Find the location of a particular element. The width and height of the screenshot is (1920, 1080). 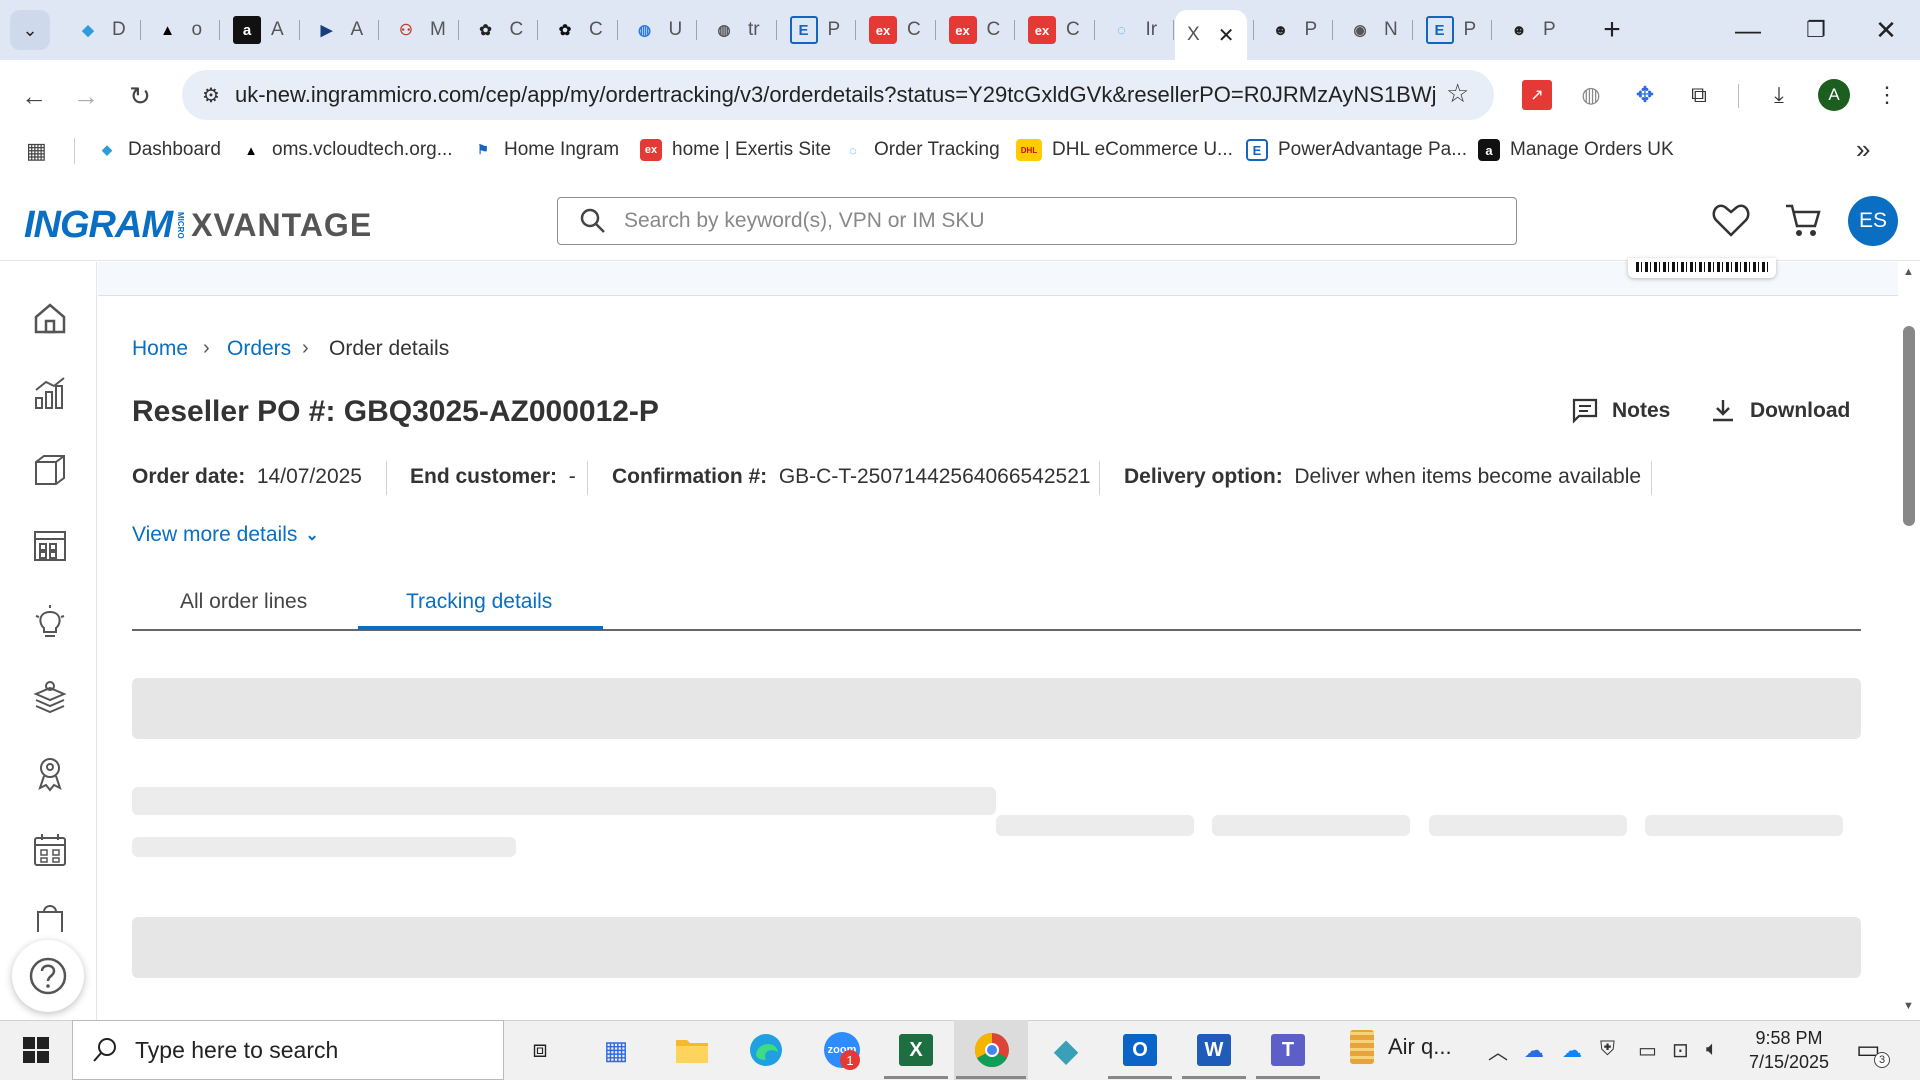

home-icon is located at coordinates (50, 318).